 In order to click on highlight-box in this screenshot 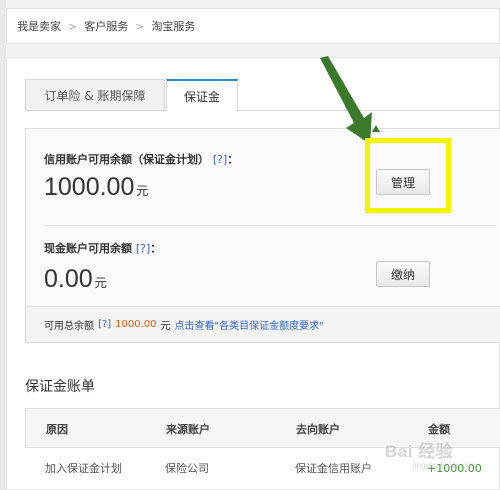, I will do `click(408, 175)`.